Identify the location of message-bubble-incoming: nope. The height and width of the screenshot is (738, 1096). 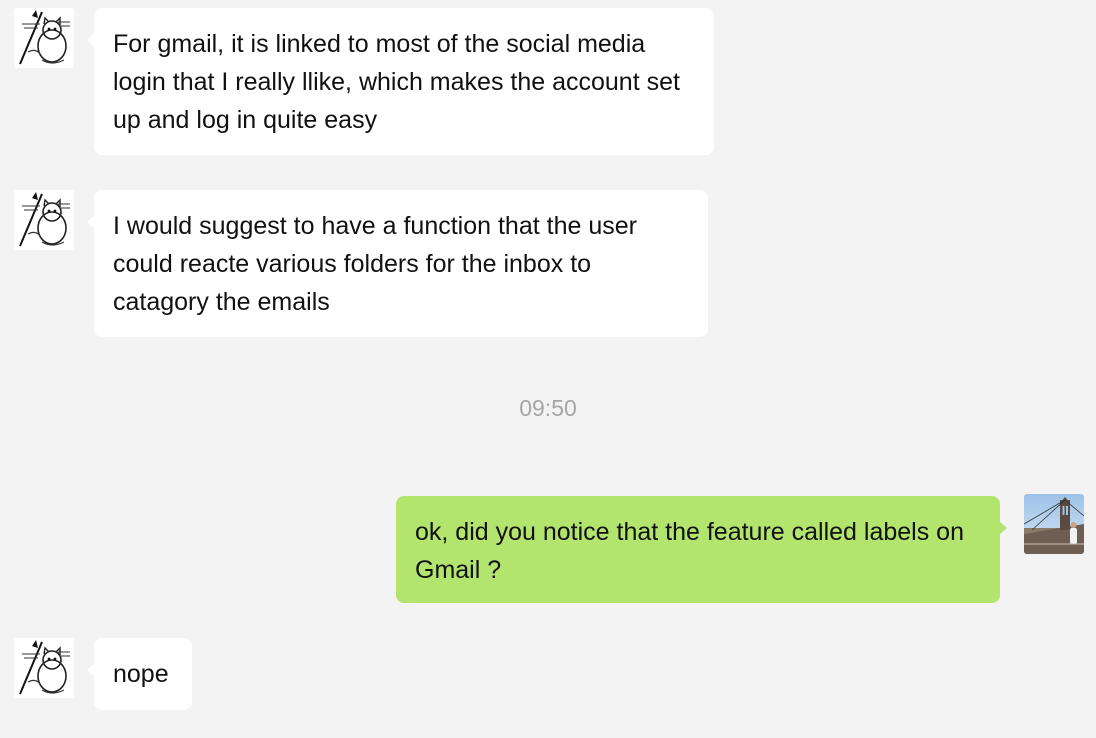
(139, 674).